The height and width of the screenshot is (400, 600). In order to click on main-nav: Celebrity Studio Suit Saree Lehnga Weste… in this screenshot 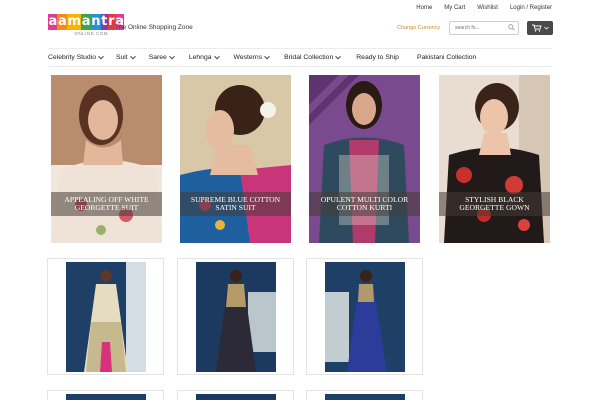, I will do `click(300, 57)`.